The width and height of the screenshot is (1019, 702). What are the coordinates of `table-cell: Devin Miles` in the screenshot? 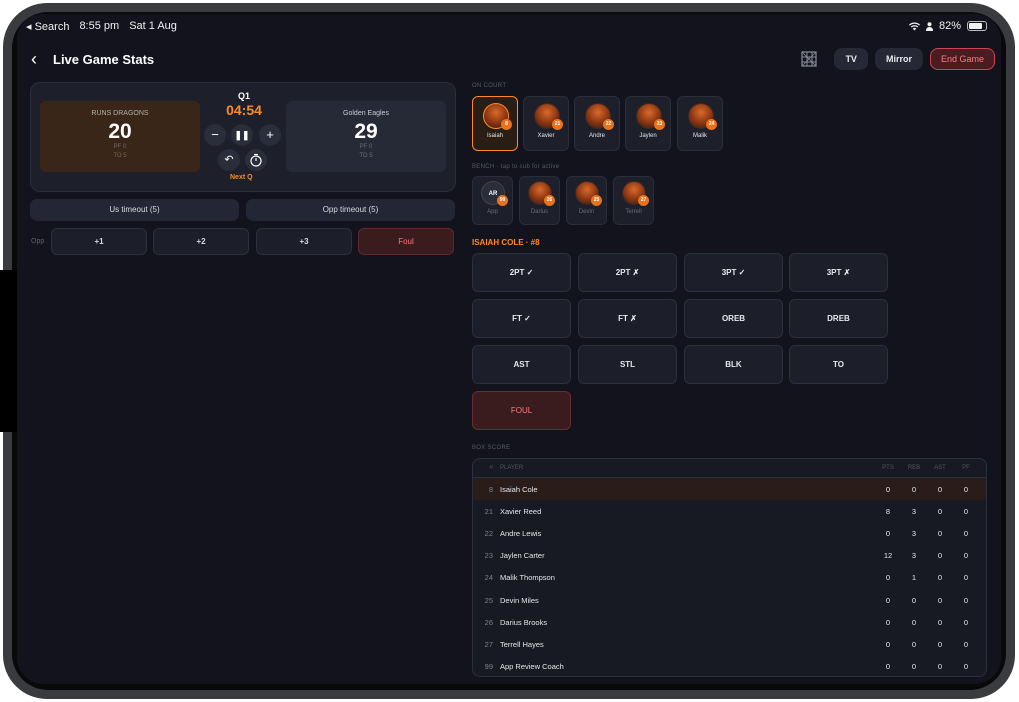 It's located at (519, 600).